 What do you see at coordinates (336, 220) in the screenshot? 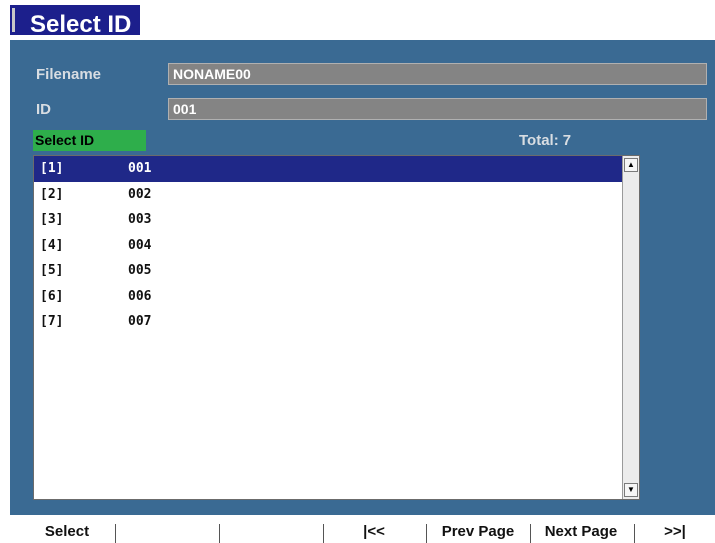
I see `list-item: [3] 003` at bounding box center [336, 220].